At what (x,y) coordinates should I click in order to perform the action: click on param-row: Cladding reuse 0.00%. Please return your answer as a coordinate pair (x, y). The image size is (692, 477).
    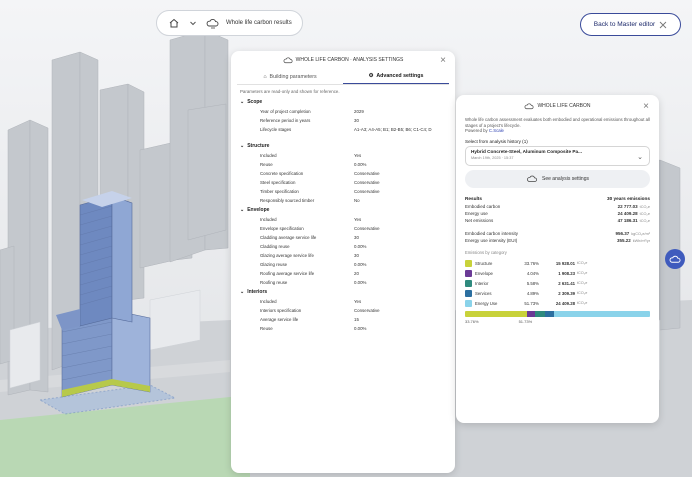
    Looking at the image, I should click on (313, 246).